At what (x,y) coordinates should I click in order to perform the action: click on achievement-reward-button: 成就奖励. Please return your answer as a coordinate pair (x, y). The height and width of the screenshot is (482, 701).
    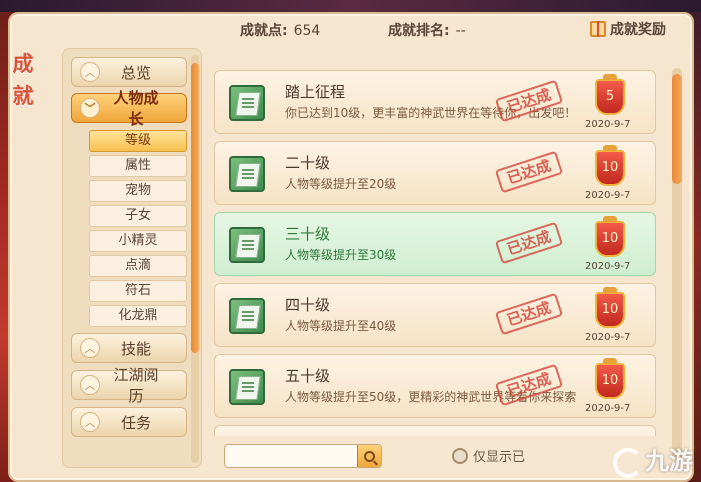
    Looking at the image, I should click on (628, 29).